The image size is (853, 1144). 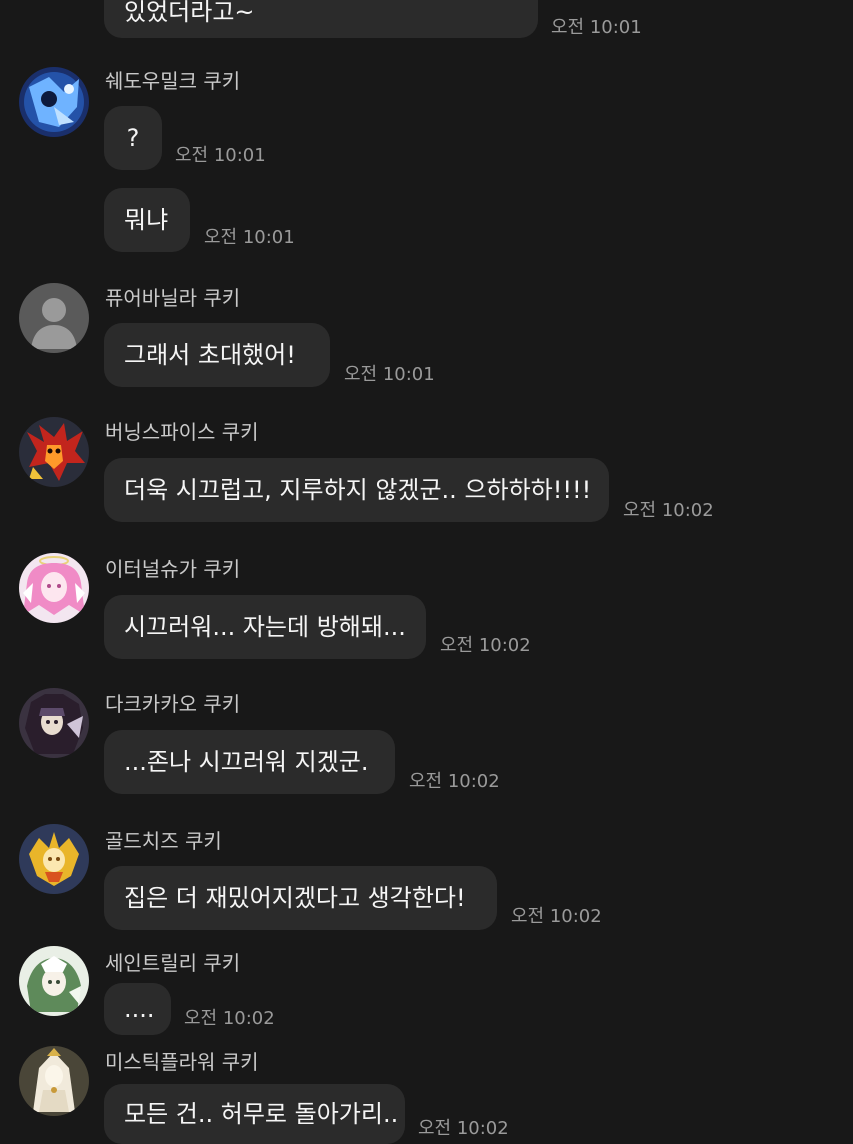 I want to click on sender-name: 버닝스파이스 쿠키, so click(x=182, y=432).